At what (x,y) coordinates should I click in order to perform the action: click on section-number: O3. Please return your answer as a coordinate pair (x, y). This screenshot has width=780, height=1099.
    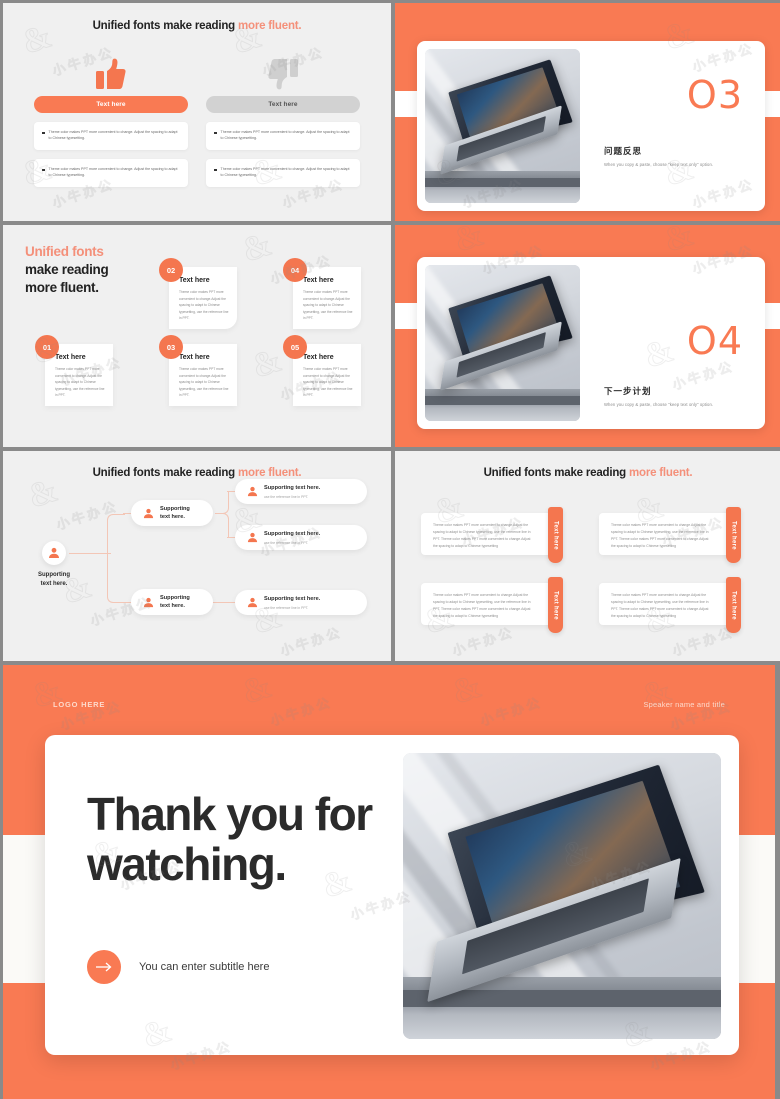
    Looking at the image, I should click on (714, 95).